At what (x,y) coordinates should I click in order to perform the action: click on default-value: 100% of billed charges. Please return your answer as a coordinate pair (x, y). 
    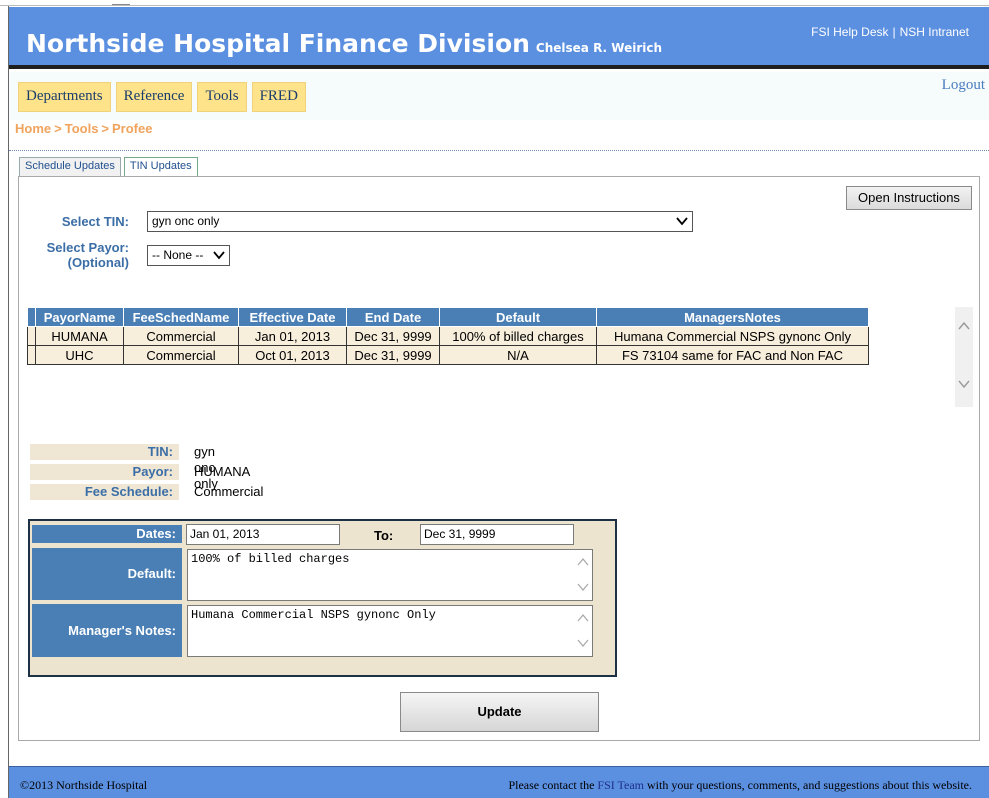
    Looking at the image, I should click on (270, 559).